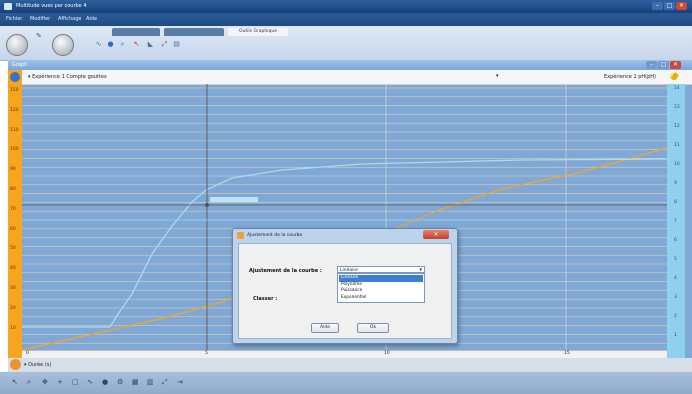 The image size is (692, 394). I want to click on left-axis-tick: 10, so click(13, 328).